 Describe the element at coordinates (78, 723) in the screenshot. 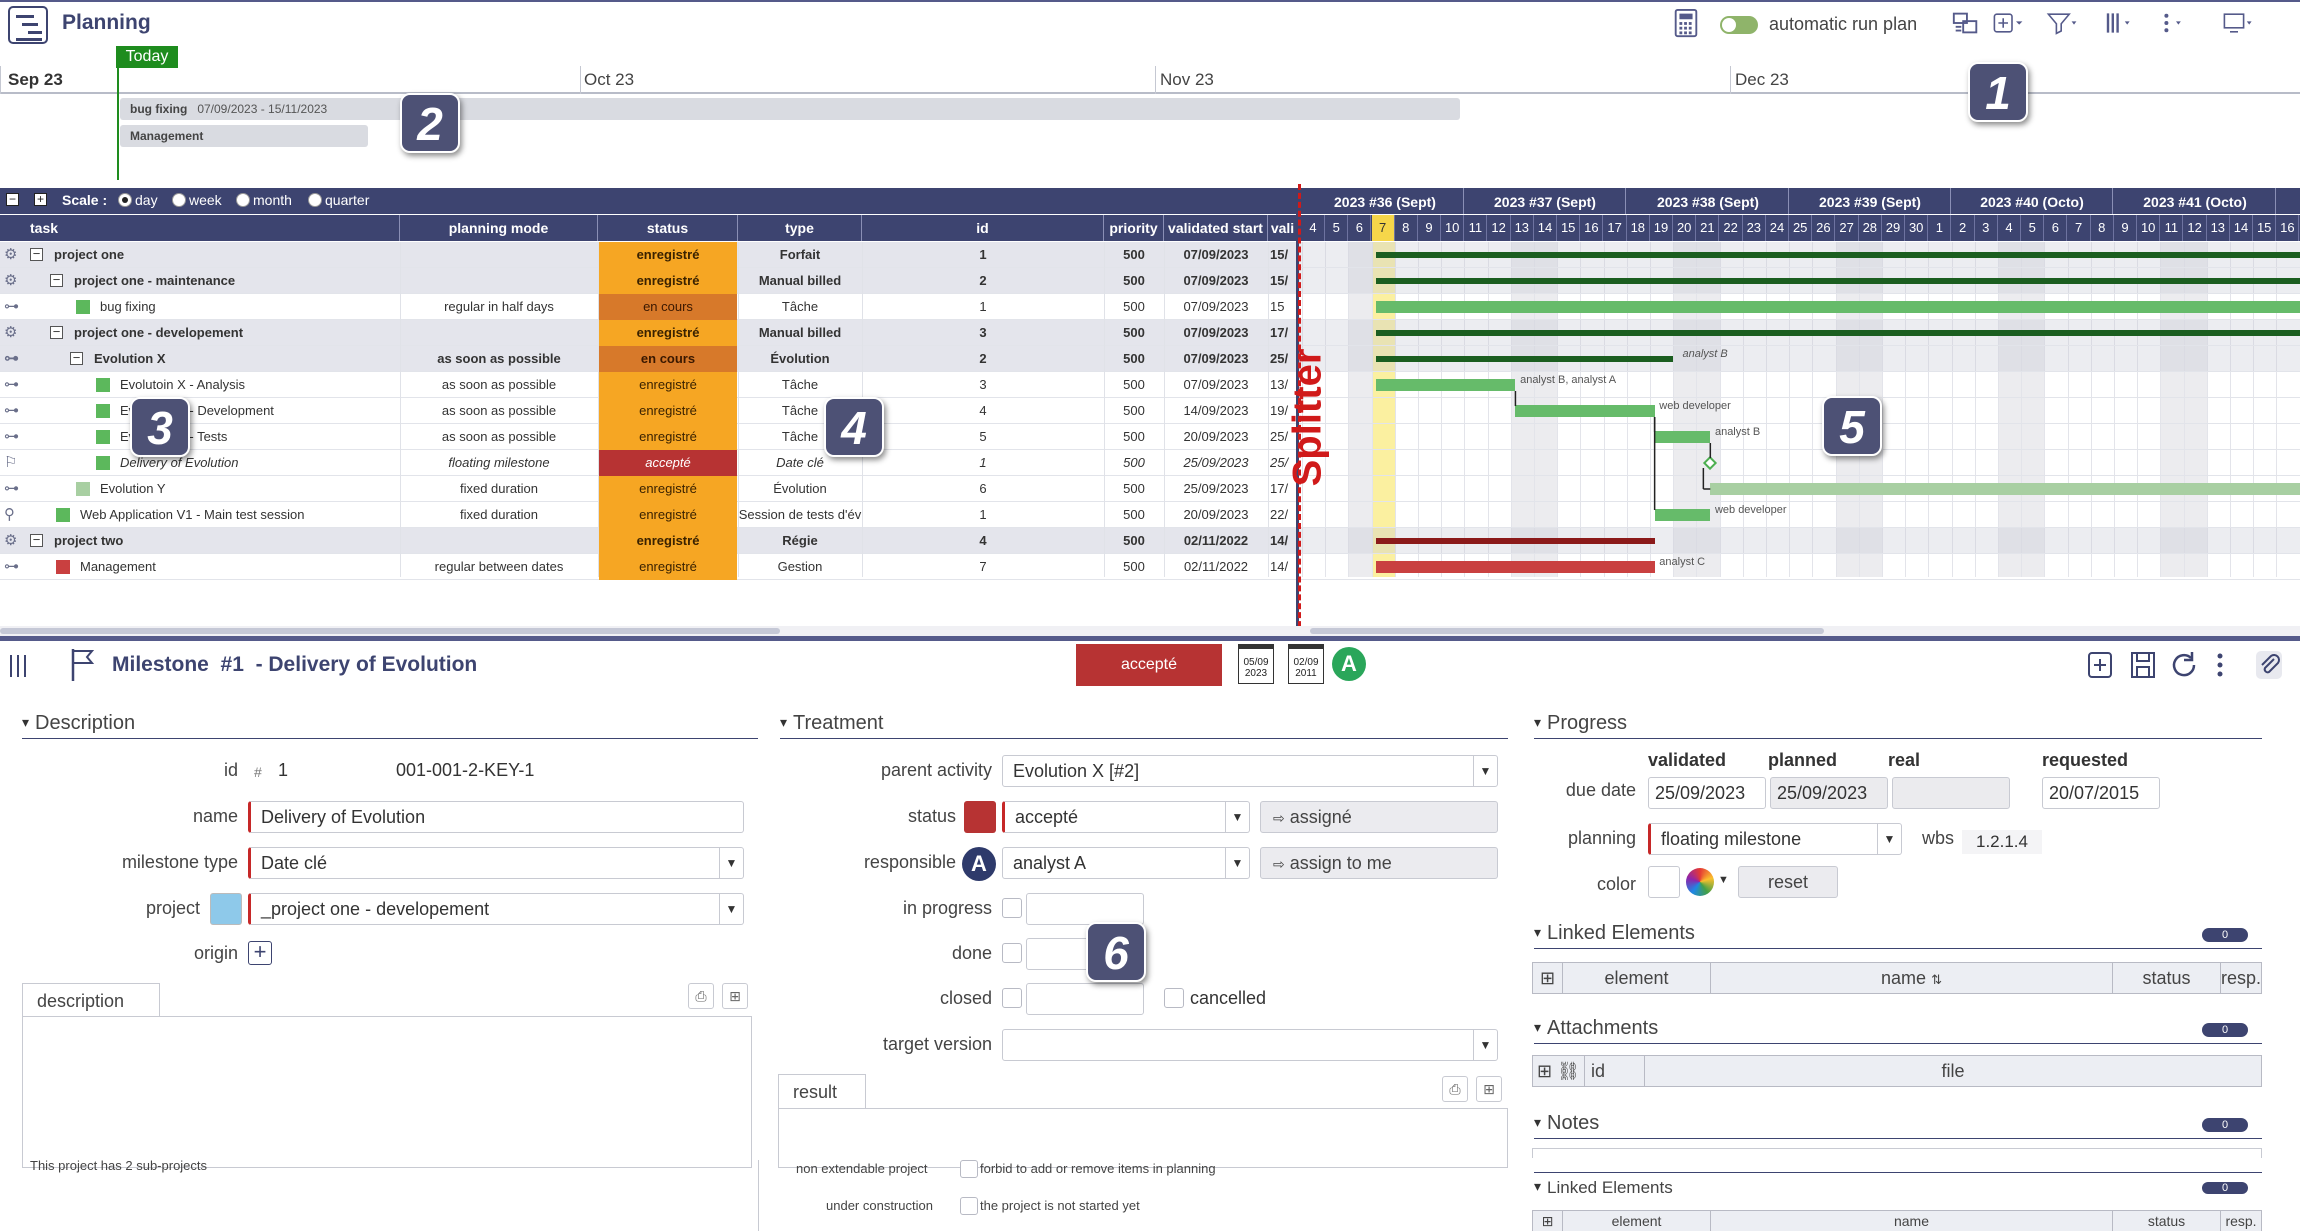

I see `description-section-title: Description` at that location.